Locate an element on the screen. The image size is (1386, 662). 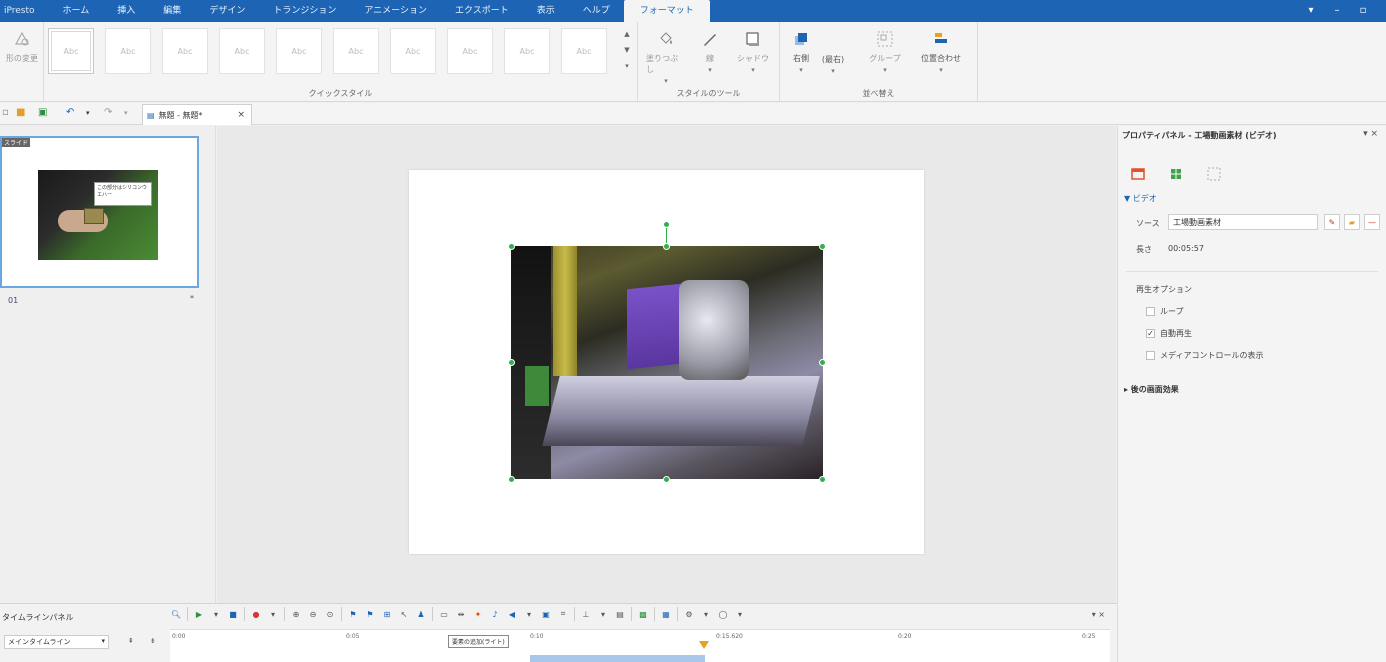
video-properties-tab-icon is located at coordinates (1138, 174).